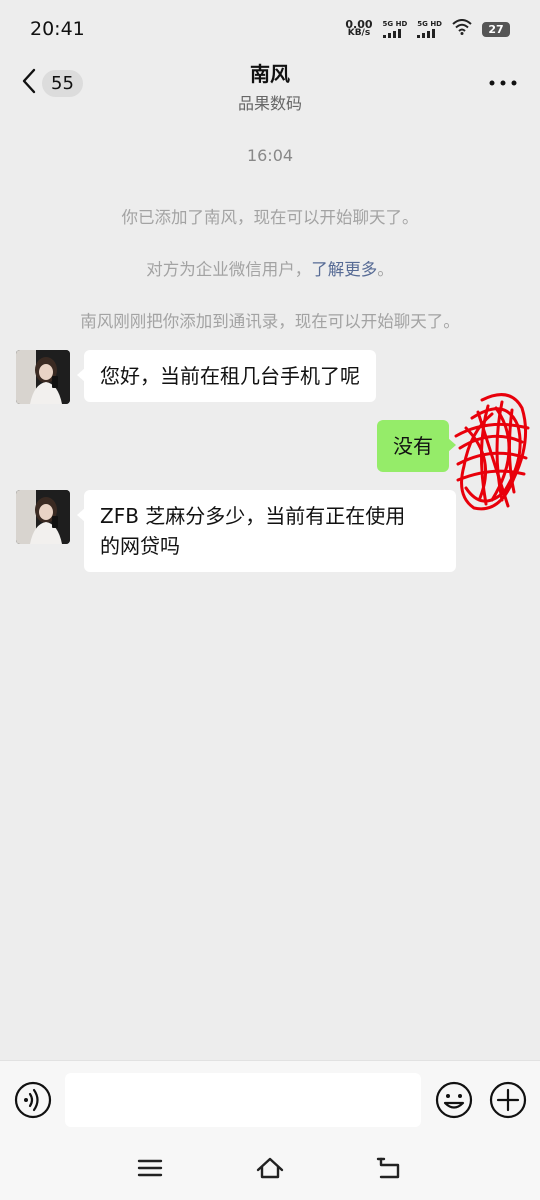 Image resolution: width=540 pixels, height=1200 pixels. I want to click on system-message-enterprise: 对方为企业微信用户，了解更多。, so click(270, 268).